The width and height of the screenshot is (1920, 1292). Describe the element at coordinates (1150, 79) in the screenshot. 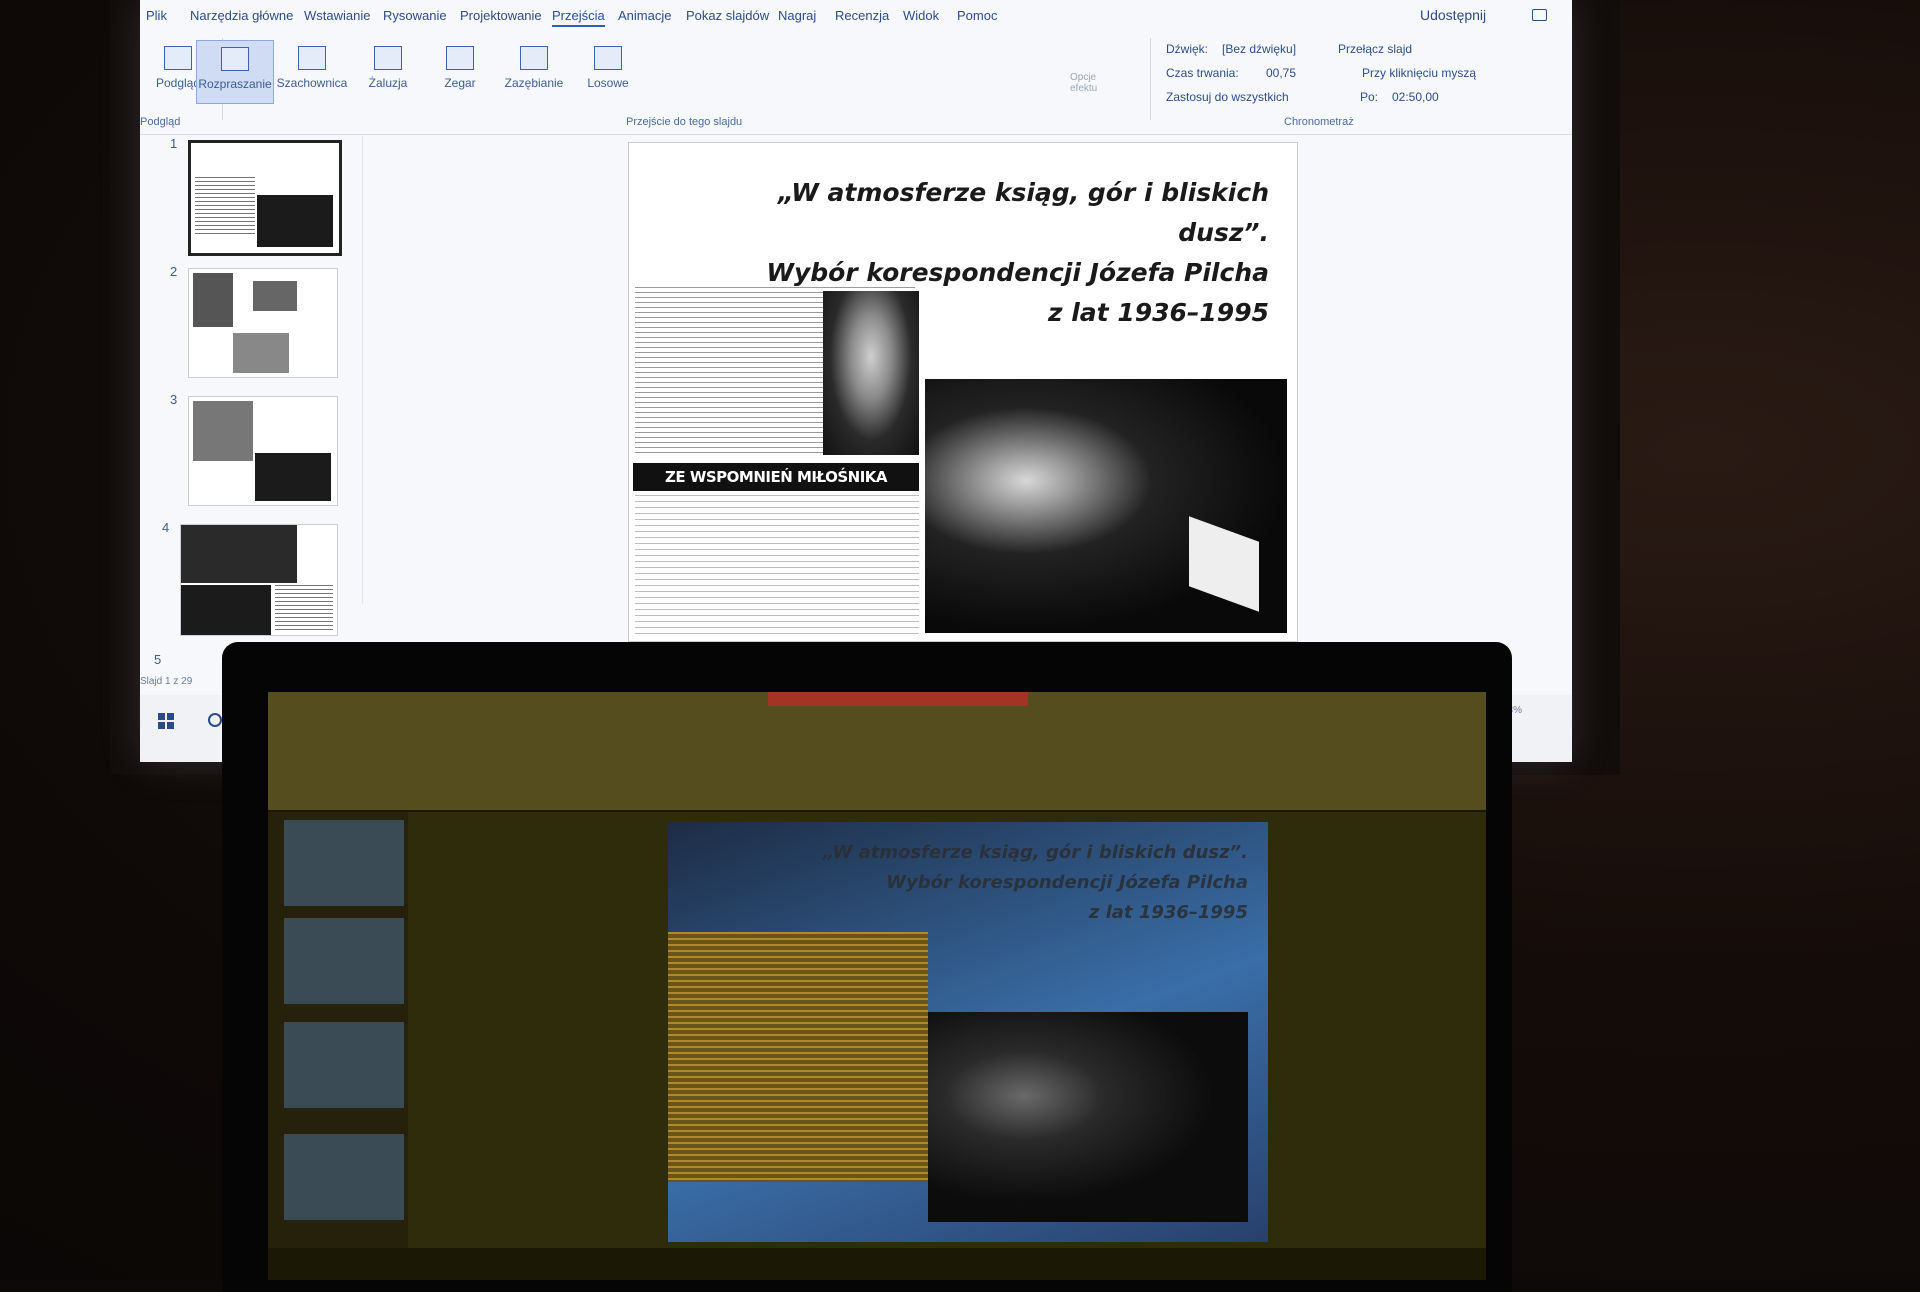

I see `divider` at that location.